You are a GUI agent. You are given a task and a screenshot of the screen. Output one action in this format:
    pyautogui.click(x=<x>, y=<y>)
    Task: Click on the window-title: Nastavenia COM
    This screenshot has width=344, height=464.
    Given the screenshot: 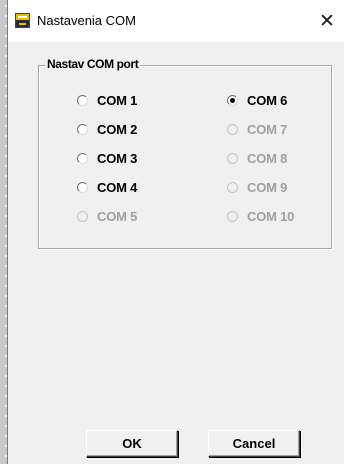 What is the action you would take?
    pyautogui.click(x=86, y=20)
    